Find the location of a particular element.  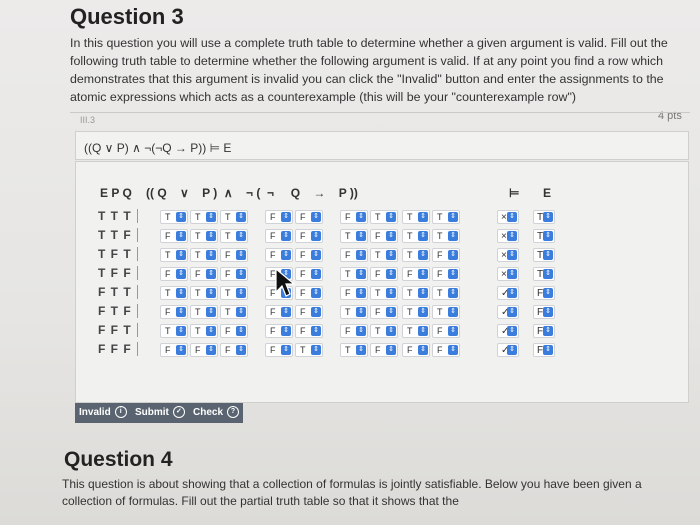

check-button: Check? is located at coordinates (216, 413).